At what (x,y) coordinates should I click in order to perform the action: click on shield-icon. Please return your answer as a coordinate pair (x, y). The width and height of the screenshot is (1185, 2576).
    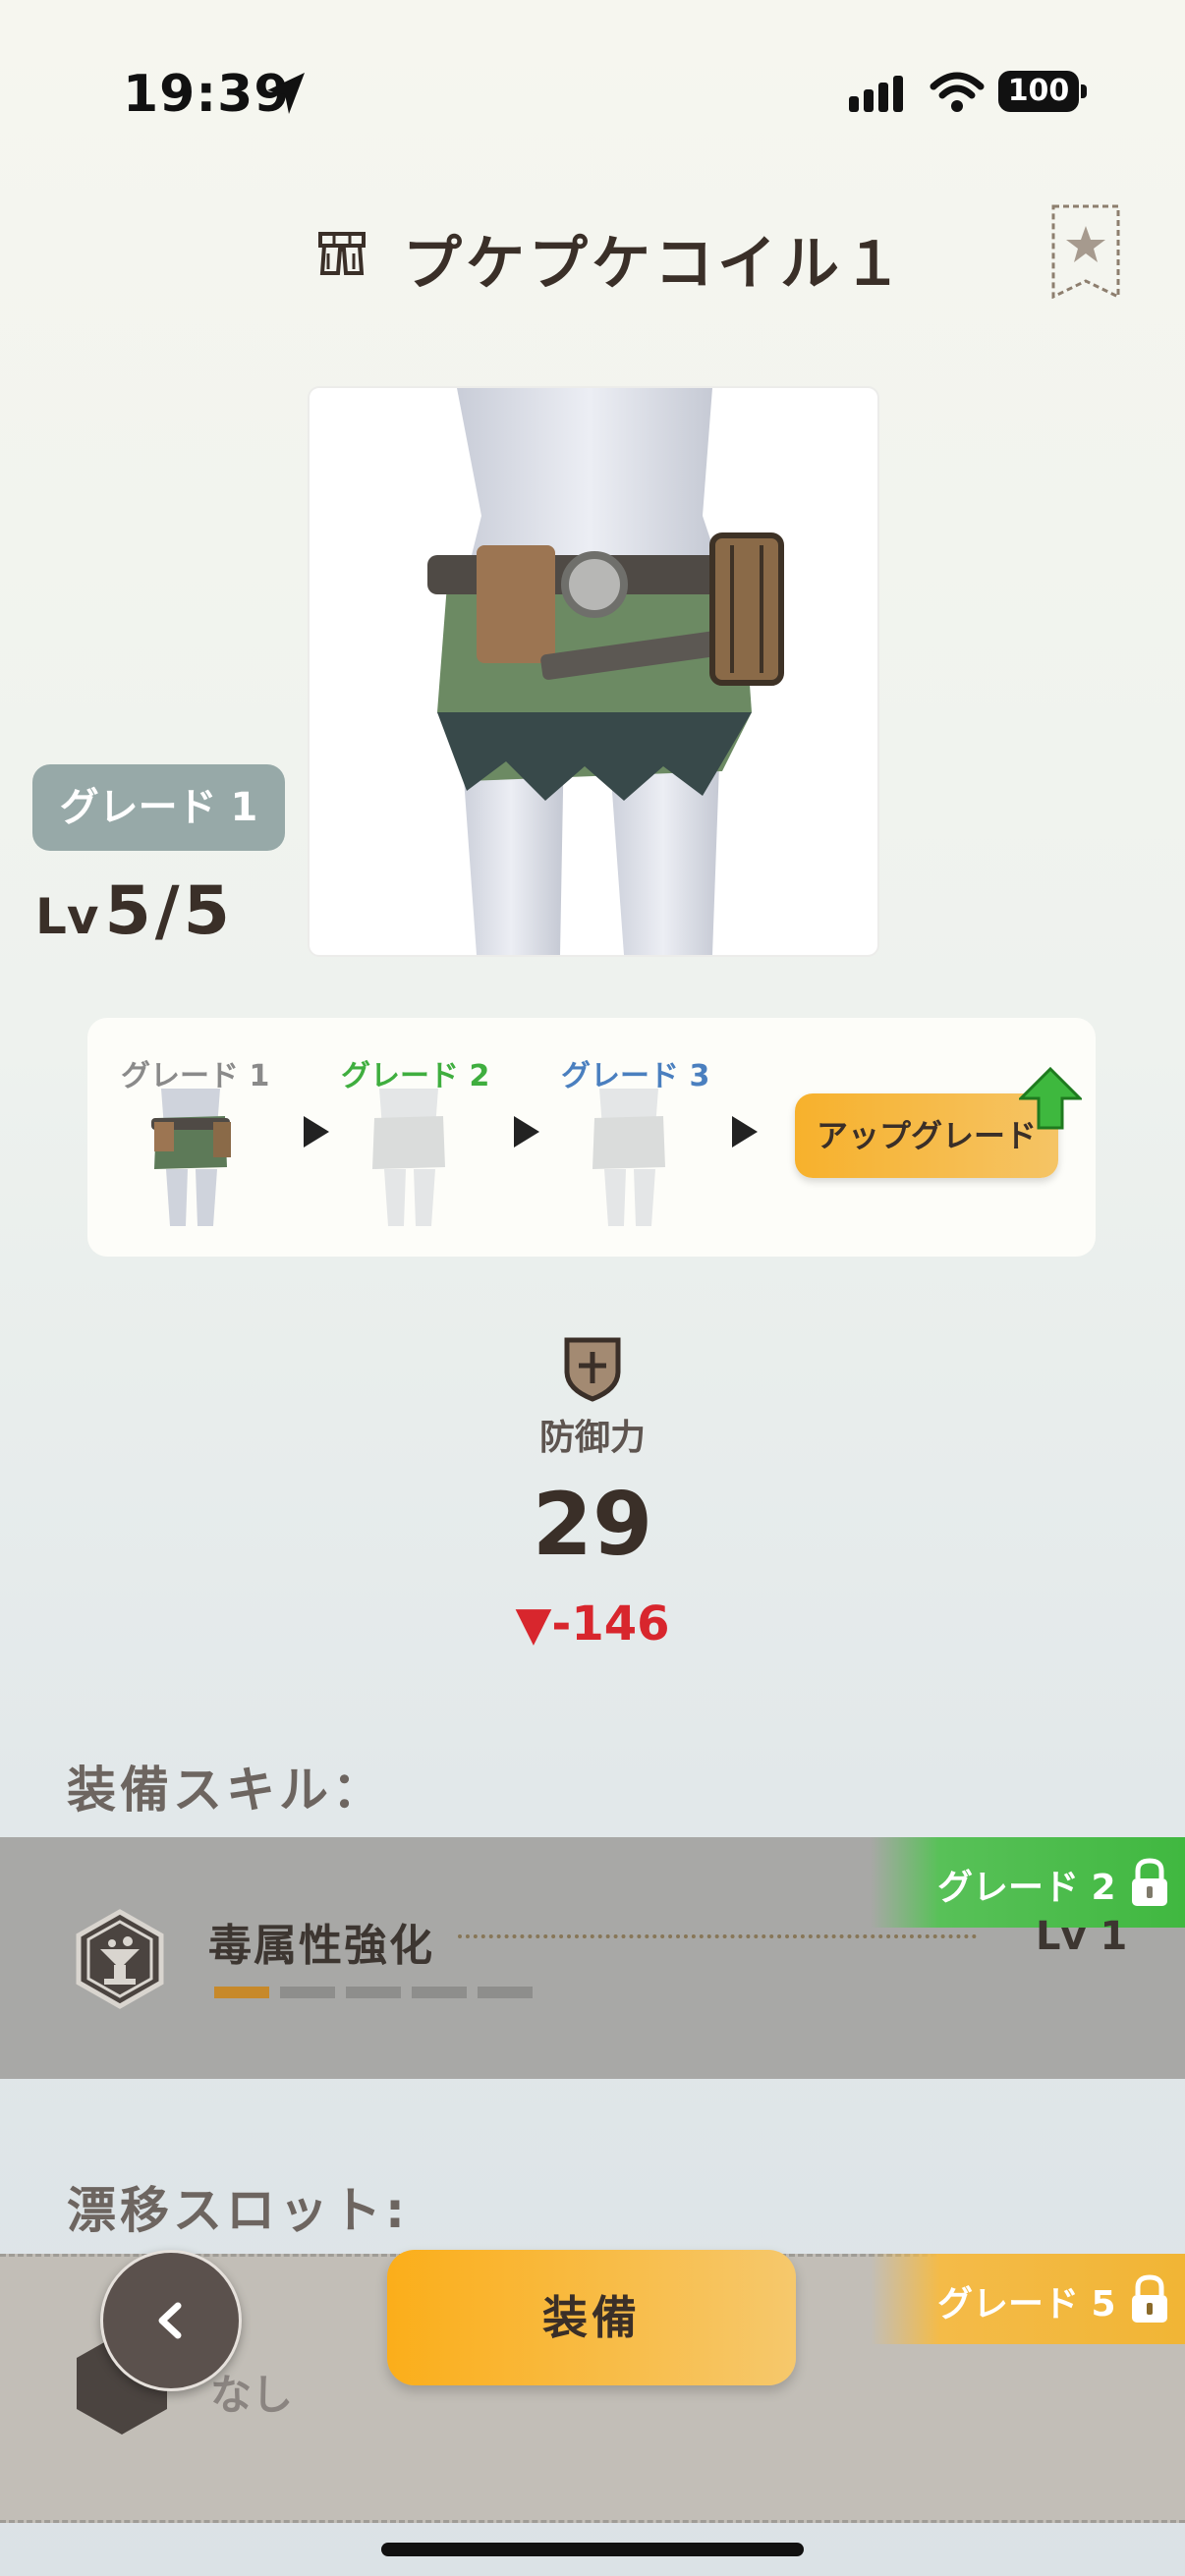
    Looking at the image, I should click on (592, 1371).